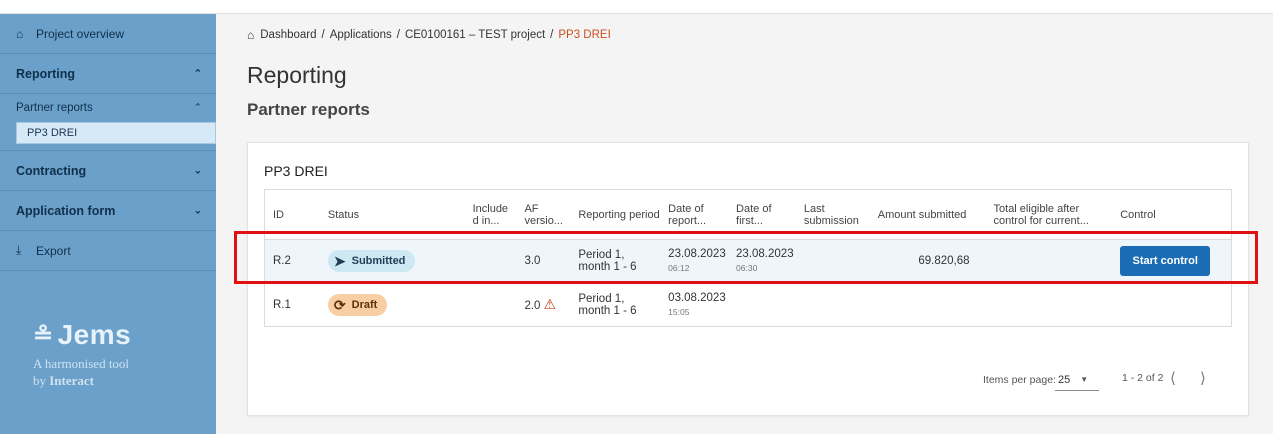  What do you see at coordinates (81, 363) in the screenshot?
I see `logo-tag-line1: A harmonised tool` at bounding box center [81, 363].